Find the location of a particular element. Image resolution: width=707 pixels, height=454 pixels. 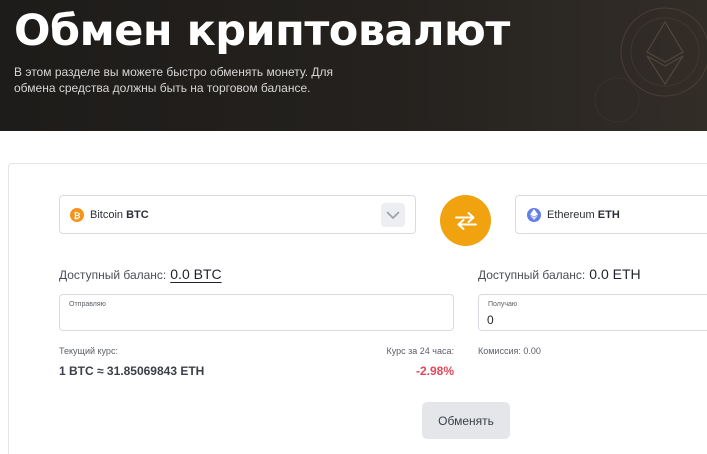

send-amount-field: Отправляю is located at coordinates (256, 312).